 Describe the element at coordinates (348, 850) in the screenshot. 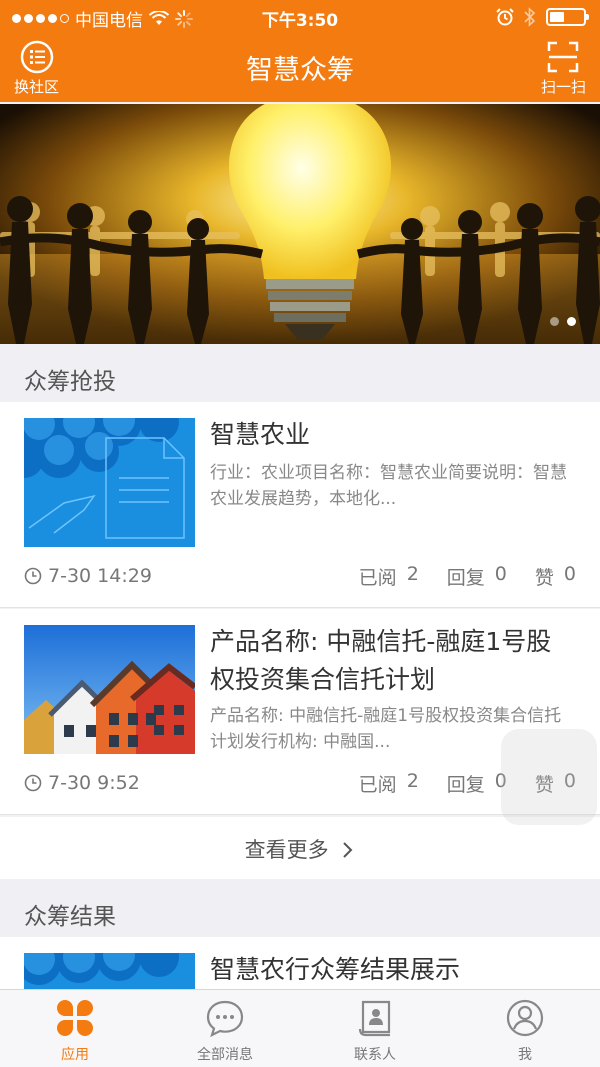

I see `chevron-right-icon` at that location.